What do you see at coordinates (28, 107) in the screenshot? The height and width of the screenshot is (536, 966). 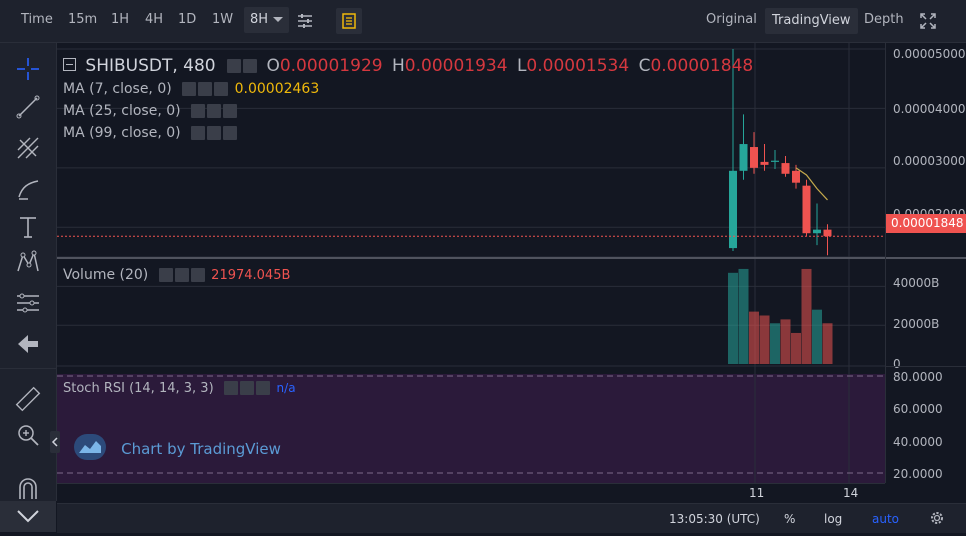 I see `trend-line-icon` at bounding box center [28, 107].